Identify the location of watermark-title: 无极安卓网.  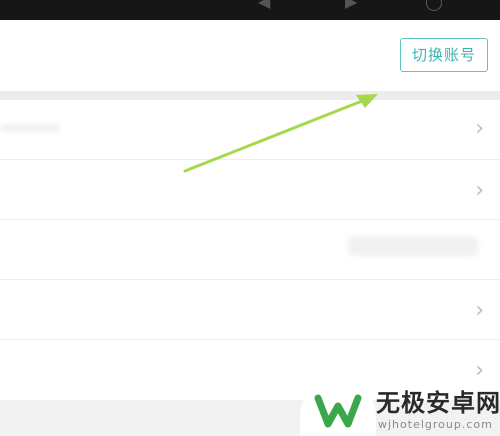
(438, 403).